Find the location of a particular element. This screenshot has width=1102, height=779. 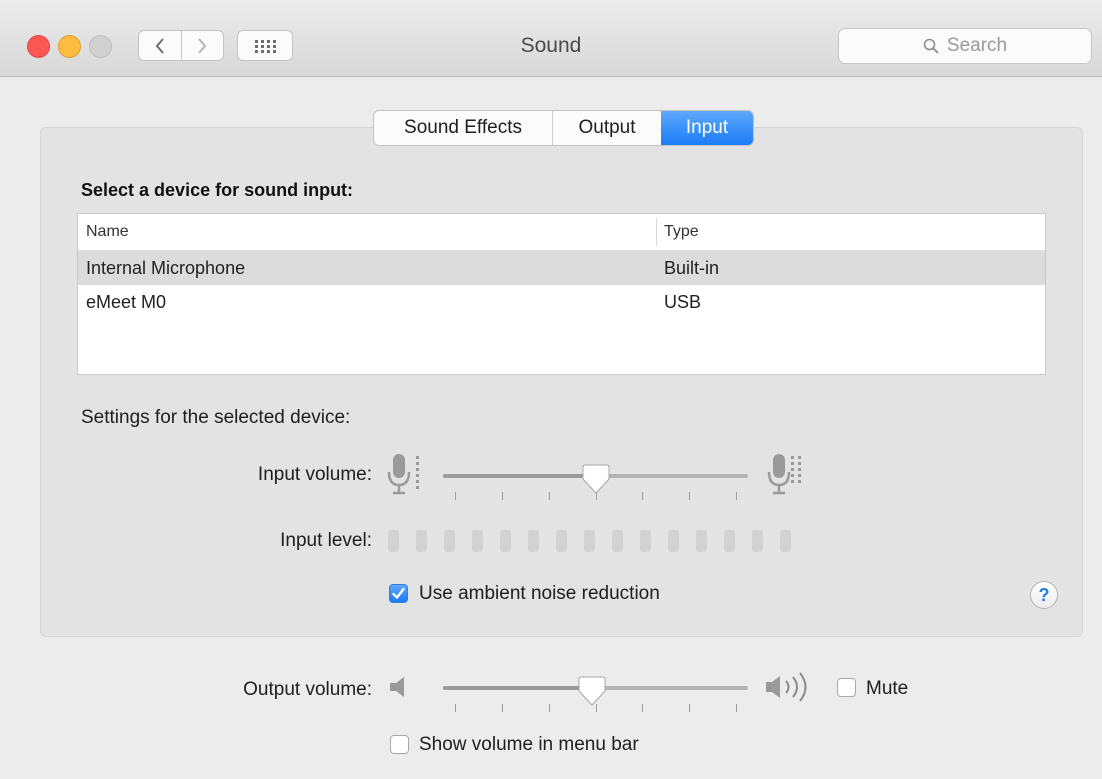

titlebar: Sound Search is located at coordinates (551, 38).